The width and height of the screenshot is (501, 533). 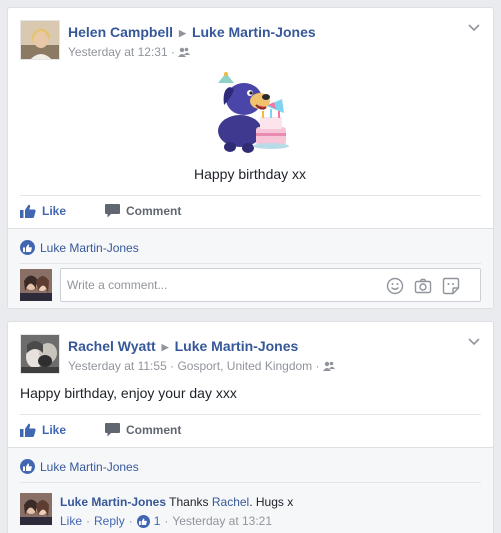 What do you see at coordinates (250, 174) in the screenshot?
I see `post-text: Happy birthday xx` at bounding box center [250, 174].